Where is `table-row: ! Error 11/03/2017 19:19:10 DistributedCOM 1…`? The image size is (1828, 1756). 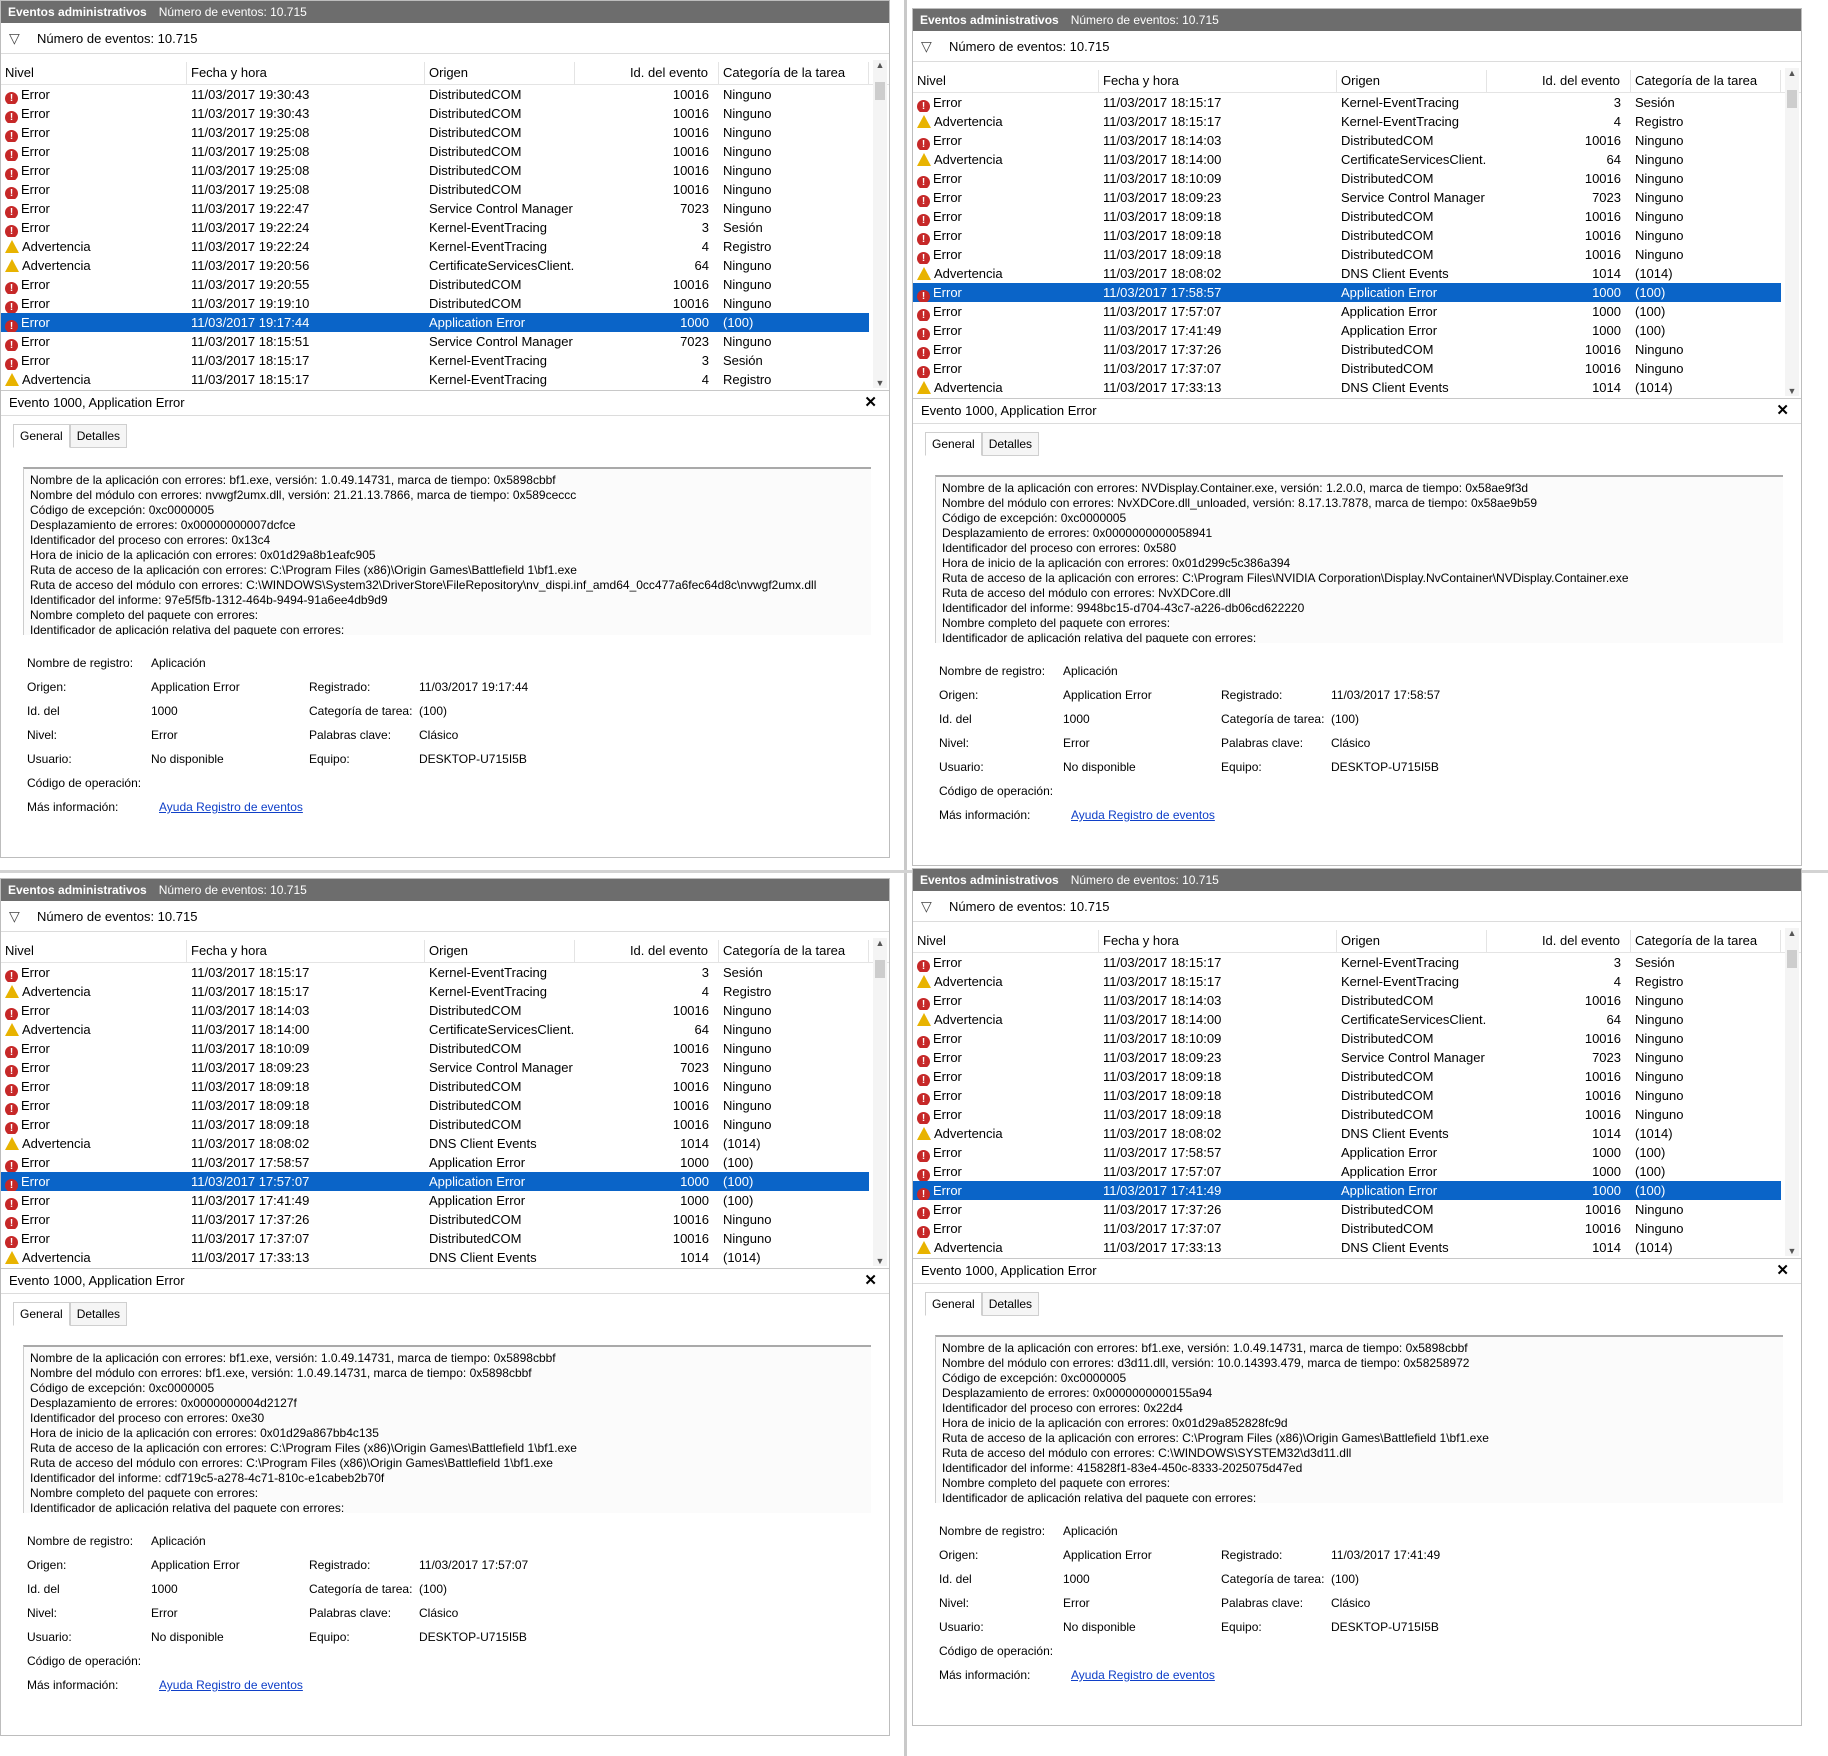 table-row: ! Error 11/03/2017 19:19:10 DistributedCOM 1… is located at coordinates (435, 303).